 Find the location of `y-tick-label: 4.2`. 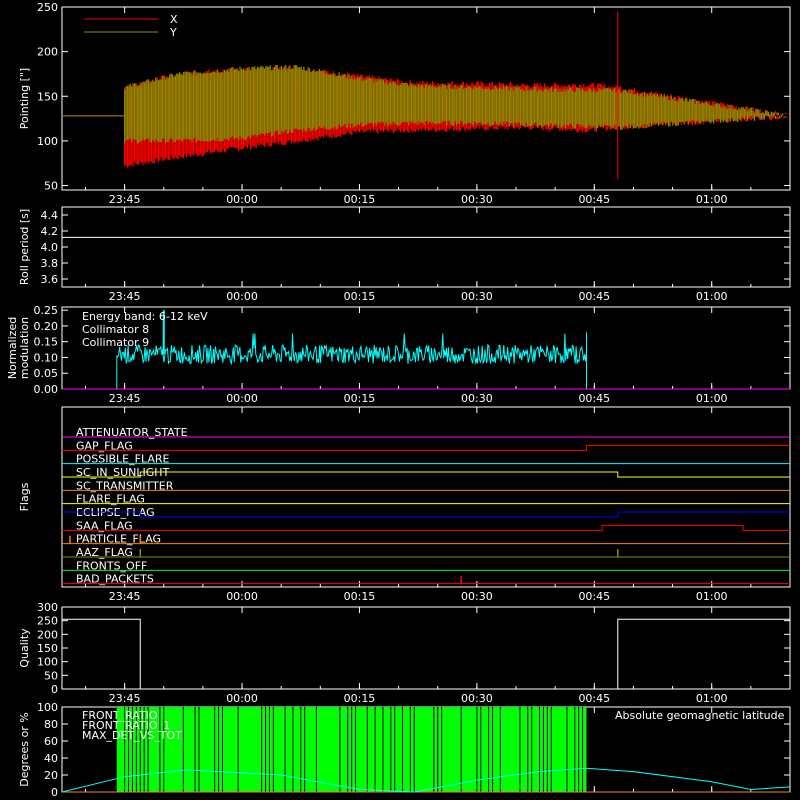

y-tick-label: 4.2 is located at coordinates (50, 231).